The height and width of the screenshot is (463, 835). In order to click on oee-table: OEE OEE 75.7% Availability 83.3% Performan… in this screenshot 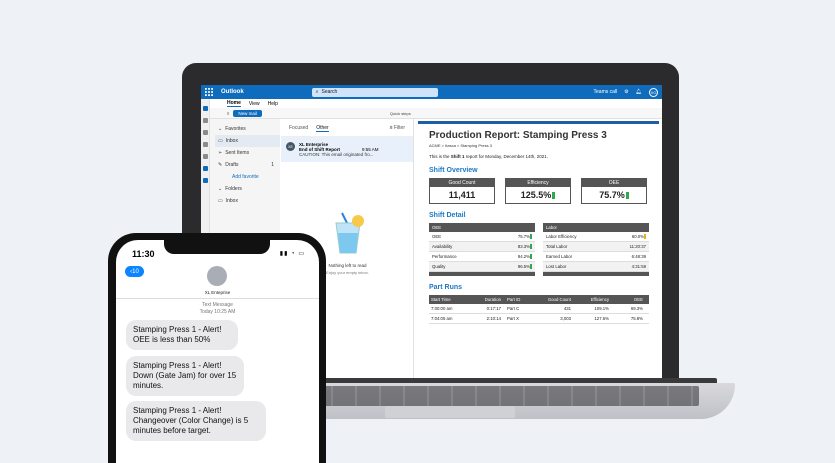, I will do `click(482, 249)`.